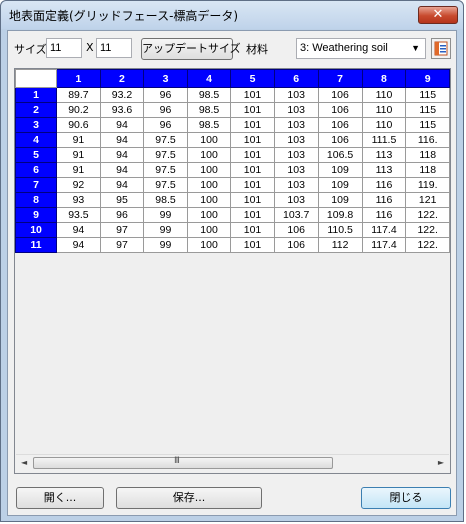 The width and height of the screenshot is (466, 524). What do you see at coordinates (122, 200) in the screenshot?
I see `elevation-cell: 95` at bounding box center [122, 200].